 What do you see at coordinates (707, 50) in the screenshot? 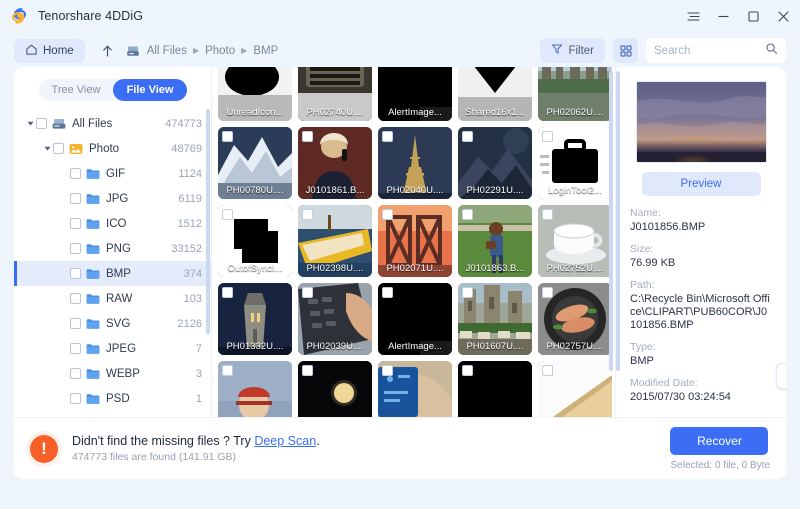
I see `search-input` at bounding box center [707, 50].